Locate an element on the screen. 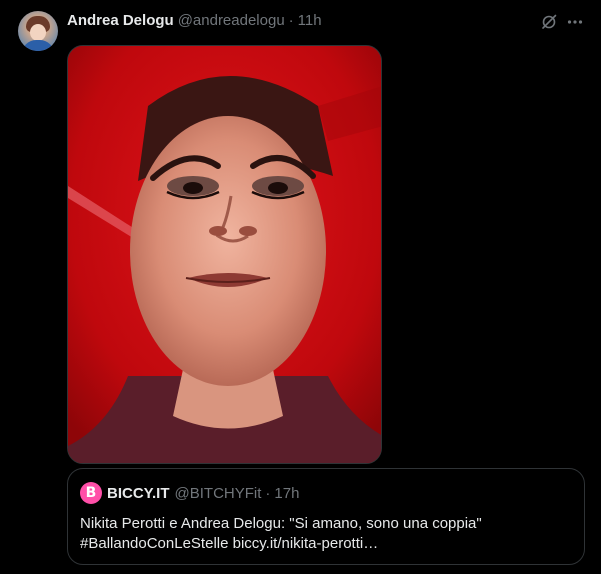  grok-icon is located at coordinates (549, 21).